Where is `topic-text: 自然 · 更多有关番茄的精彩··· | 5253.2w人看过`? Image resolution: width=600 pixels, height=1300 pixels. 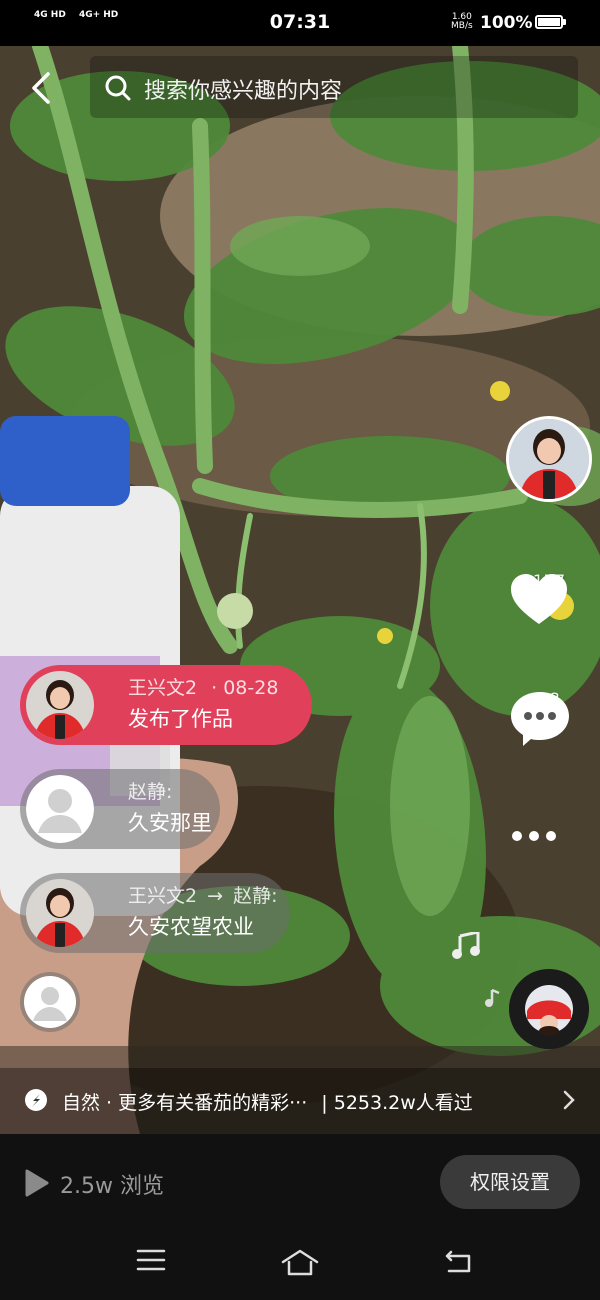
topic-text: 自然 · 更多有关番茄的精彩··· | 5253.2w人看过 is located at coordinates (267, 1101).